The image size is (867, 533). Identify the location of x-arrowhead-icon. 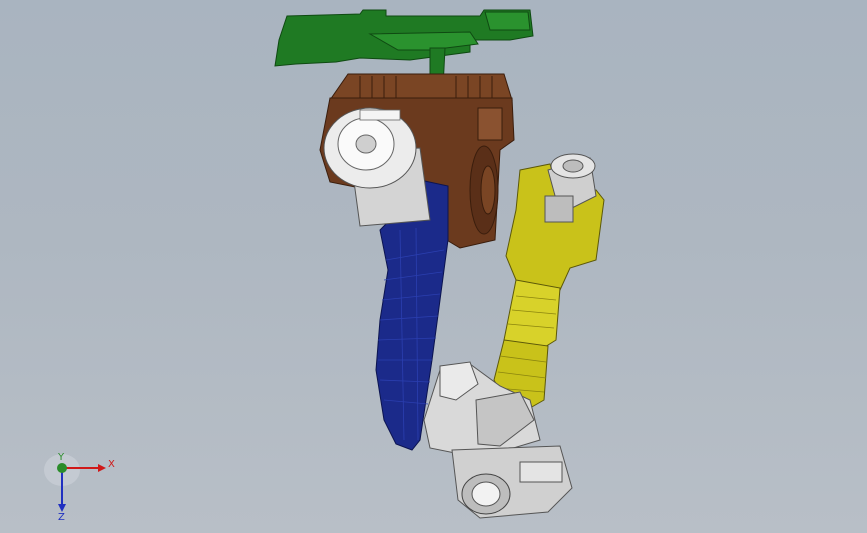
(102, 468).